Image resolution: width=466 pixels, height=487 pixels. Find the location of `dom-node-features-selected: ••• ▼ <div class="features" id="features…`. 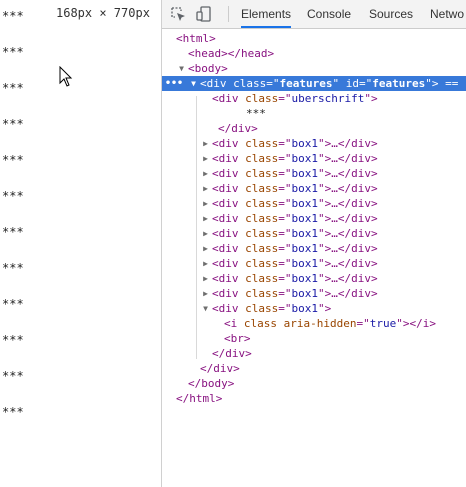

dom-node-features-selected: ••• ▼ <div class="features" id="features… is located at coordinates (314, 83).